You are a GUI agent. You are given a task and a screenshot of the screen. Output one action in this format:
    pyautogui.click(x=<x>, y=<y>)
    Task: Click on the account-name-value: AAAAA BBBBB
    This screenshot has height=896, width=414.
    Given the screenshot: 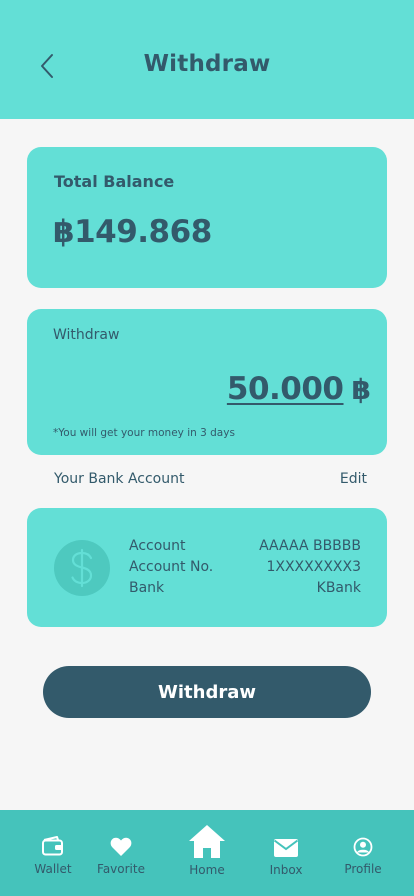 What is the action you would take?
    pyautogui.click(x=310, y=546)
    